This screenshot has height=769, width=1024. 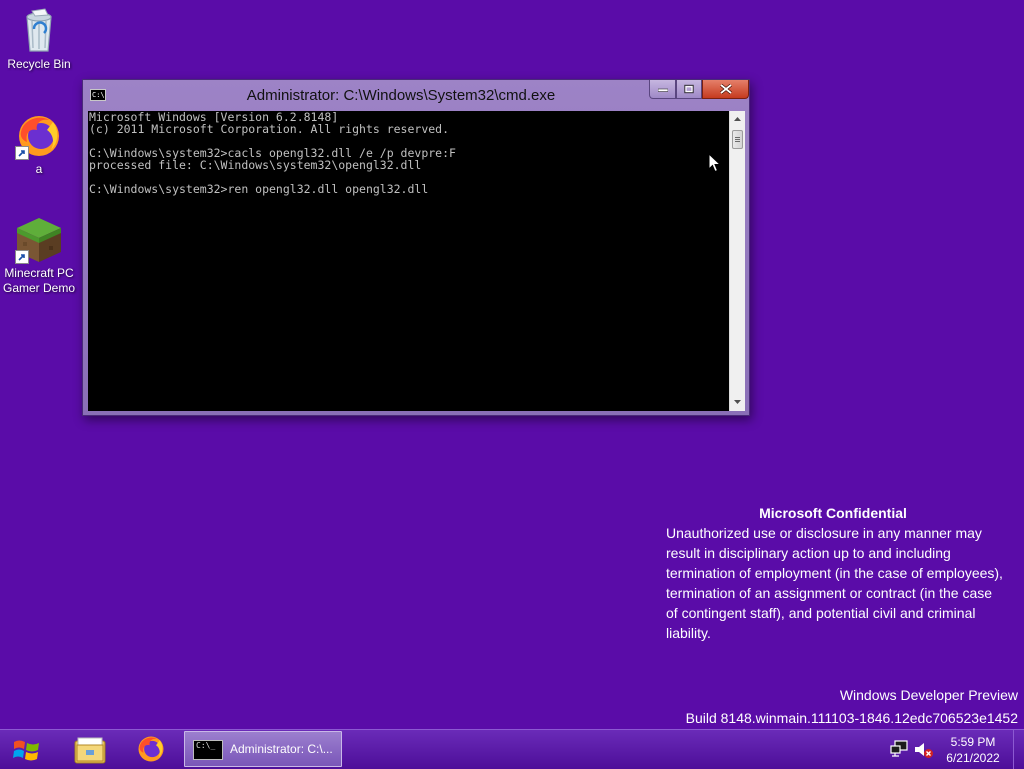 I want to click on taskbar-cmd-button: C:\_ Administrator, so click(x=263, y=749).